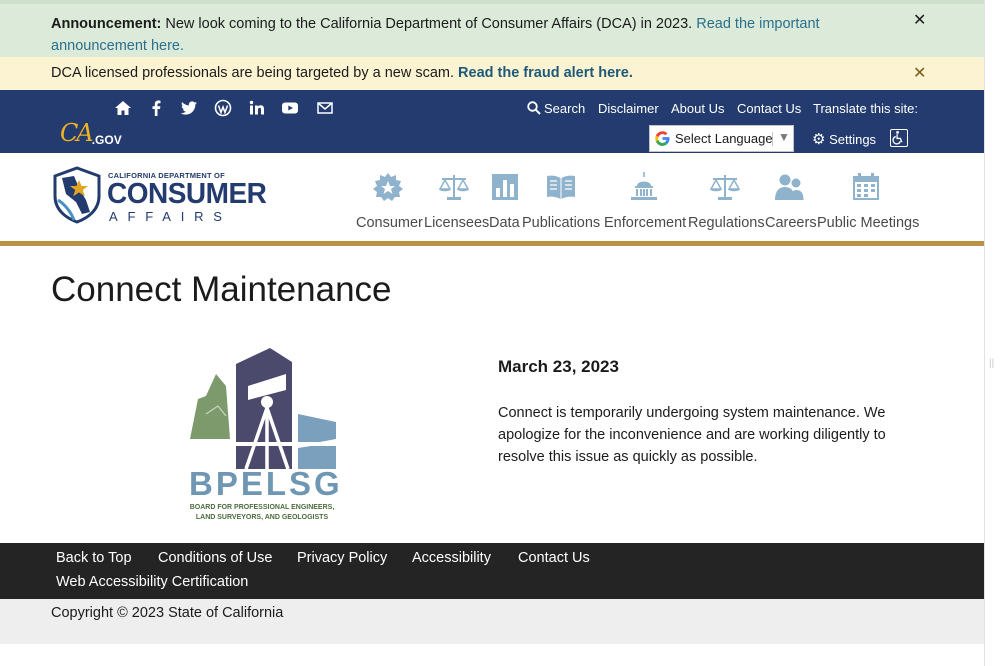  What do you see at coordinates (866, 186) in the screenshot?
I see `calendar-icon` at bounding box center [866, 186].